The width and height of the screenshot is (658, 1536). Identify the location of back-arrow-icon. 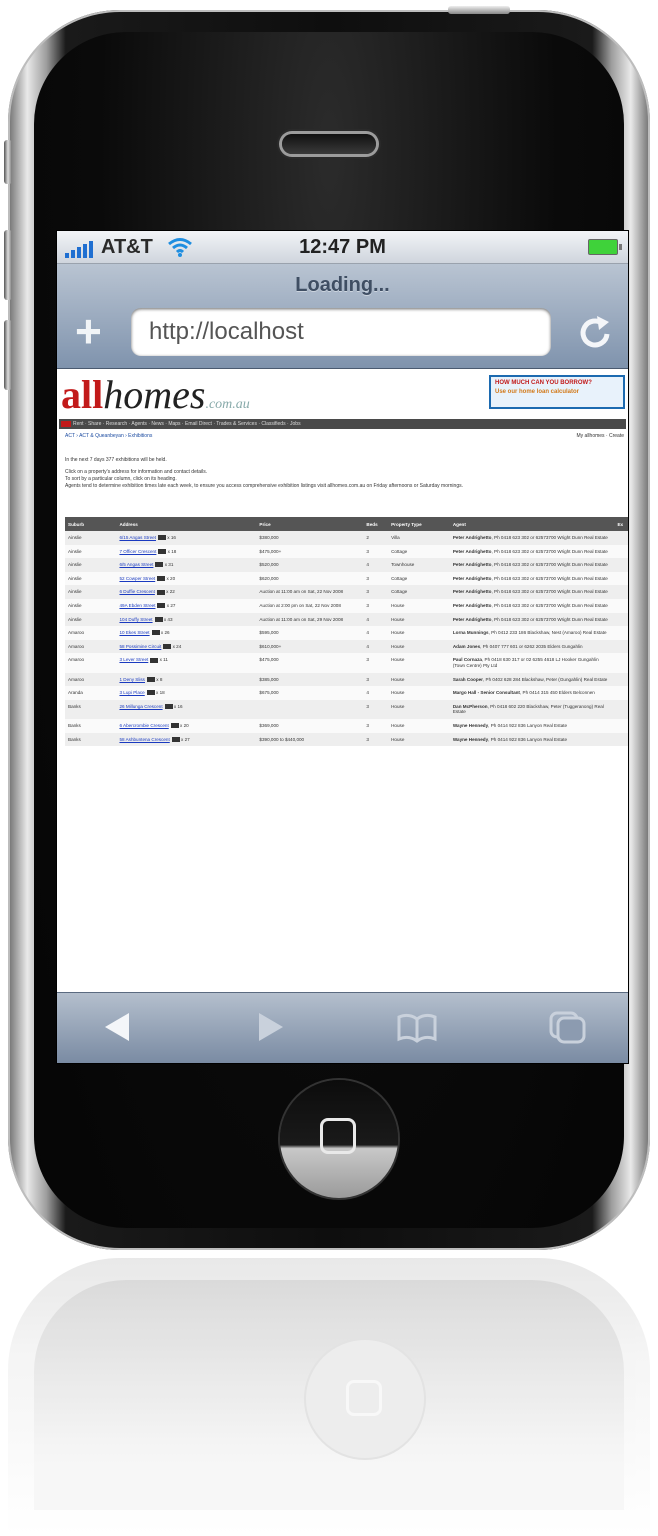
(117, 1027).